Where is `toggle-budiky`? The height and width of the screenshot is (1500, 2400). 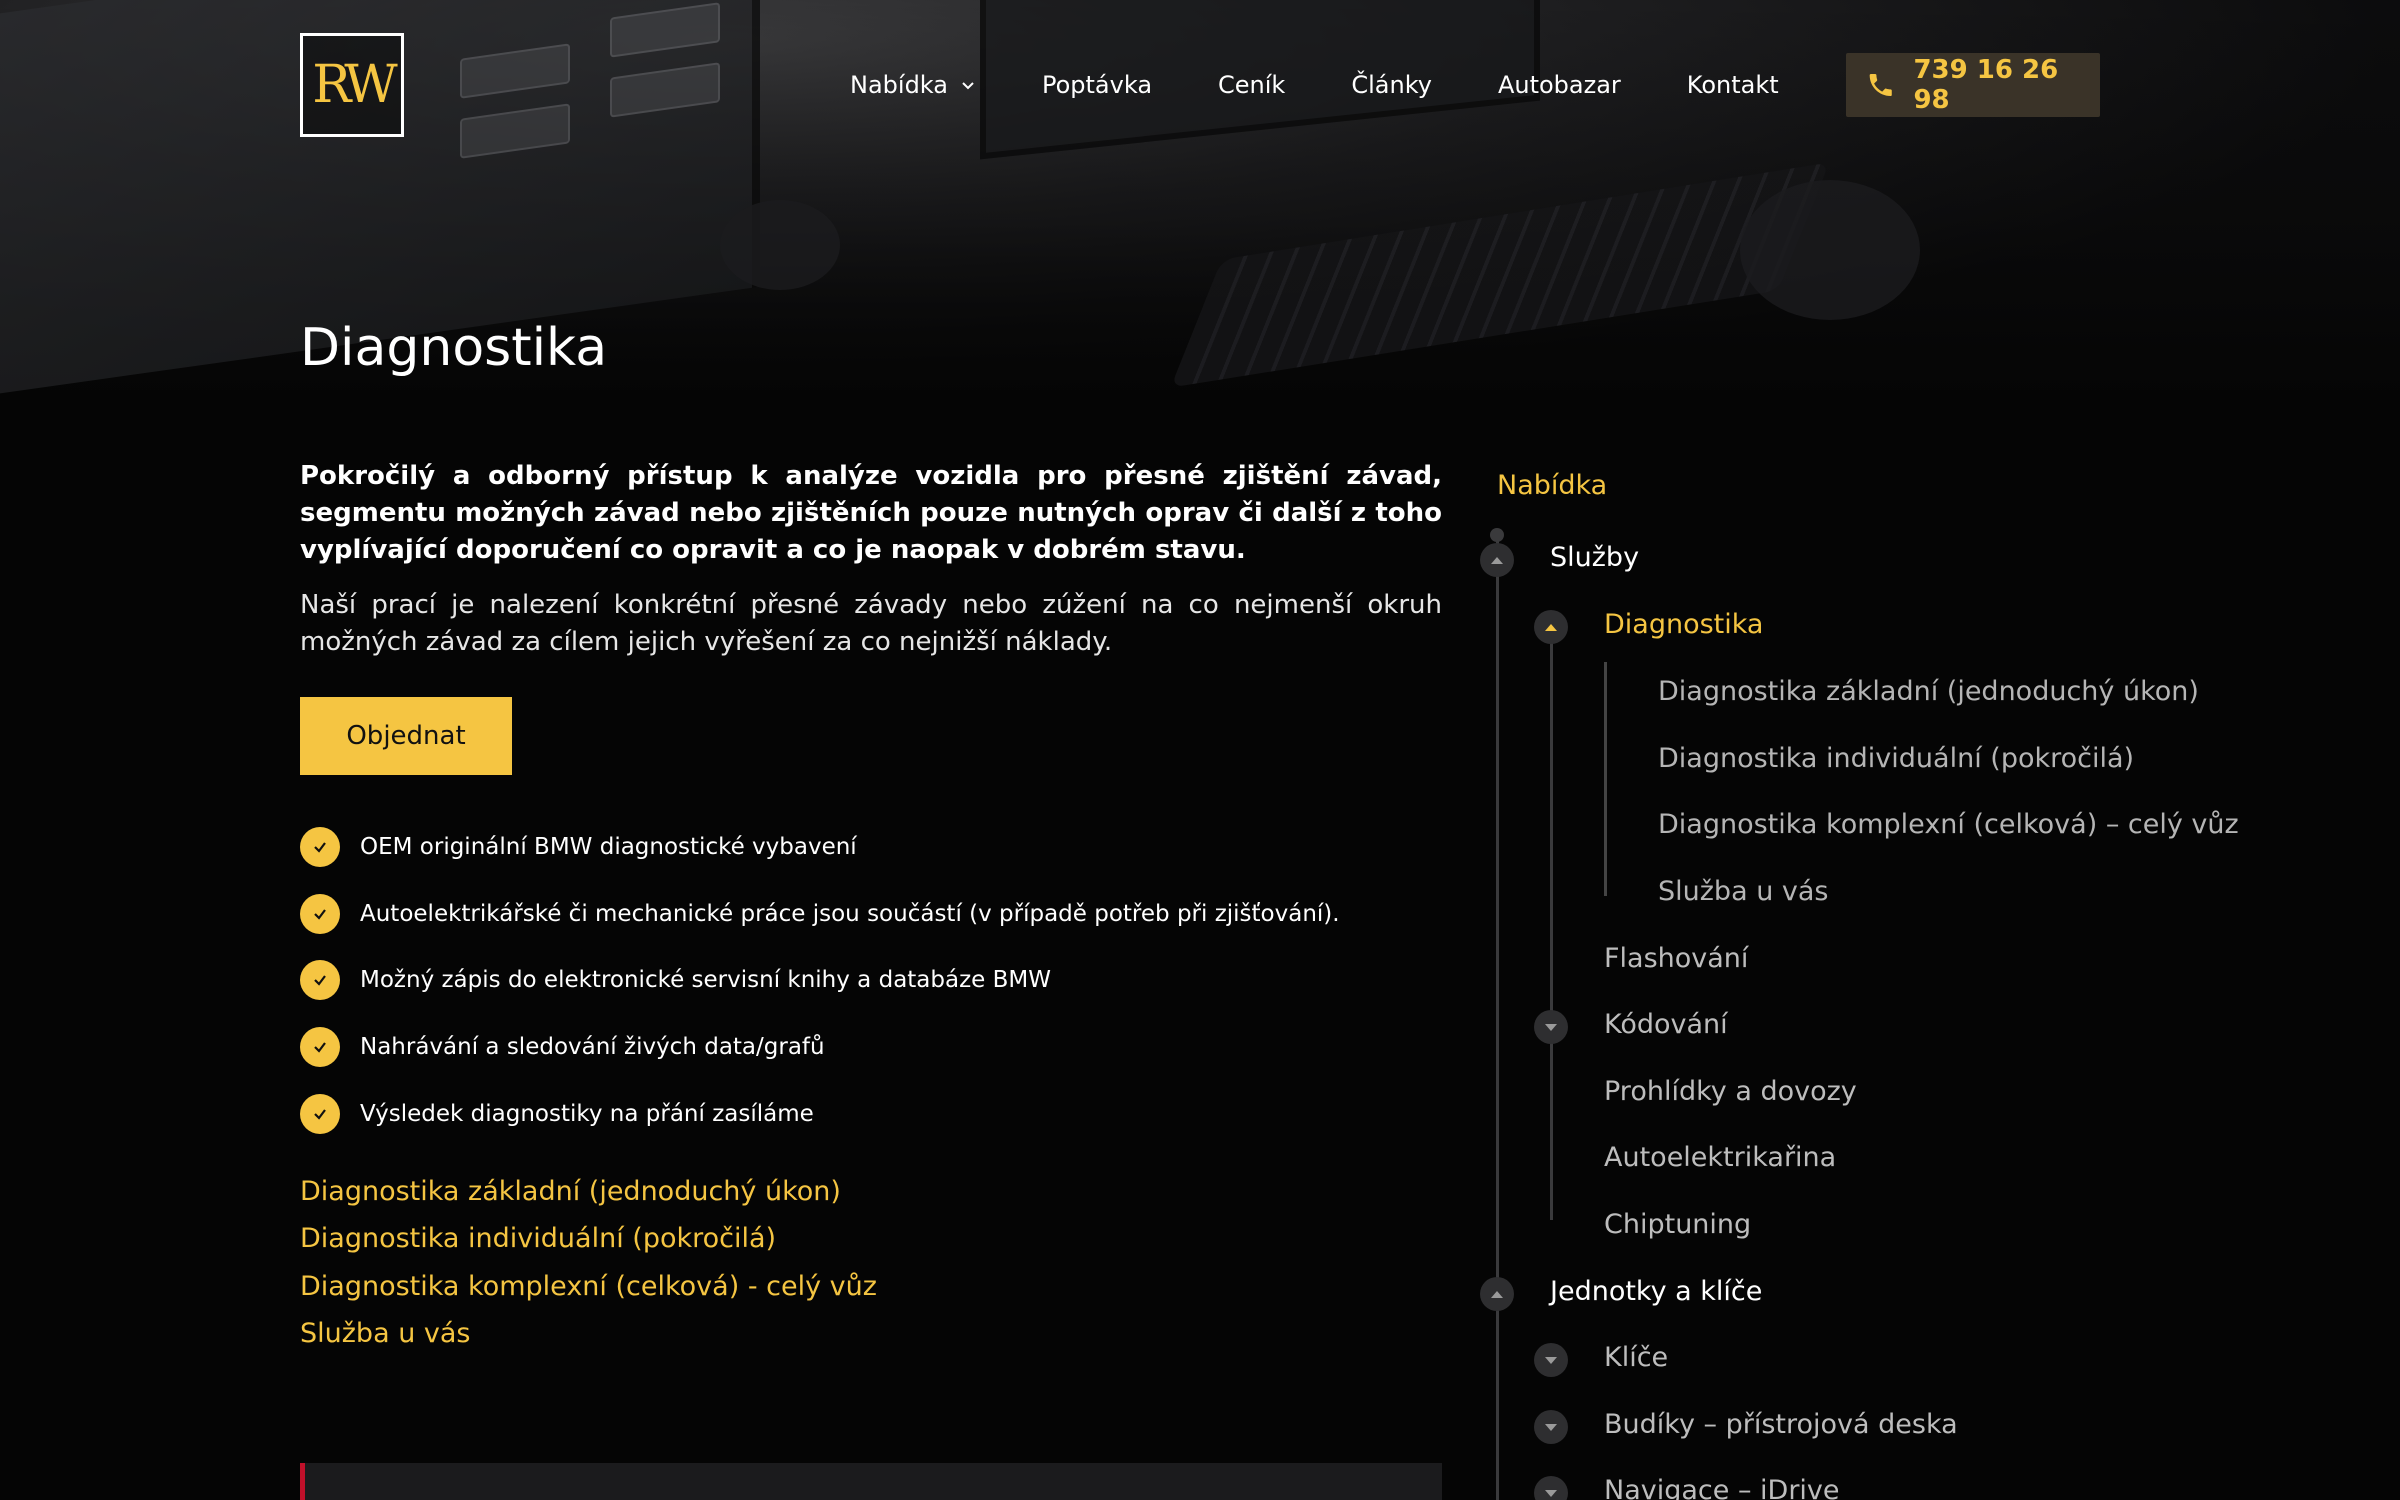 toggle-budiky is located at coordinates (1551, 1427).